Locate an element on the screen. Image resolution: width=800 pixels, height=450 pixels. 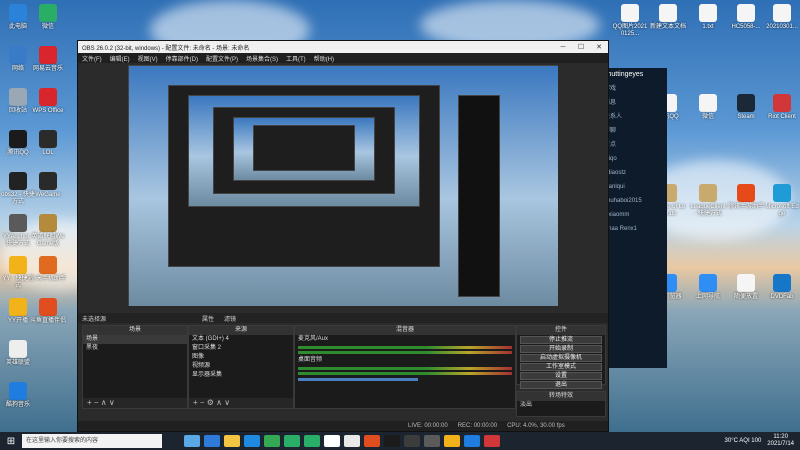
qq-contact-row: shuhaboi2015 is located at coordinates (634, 201).